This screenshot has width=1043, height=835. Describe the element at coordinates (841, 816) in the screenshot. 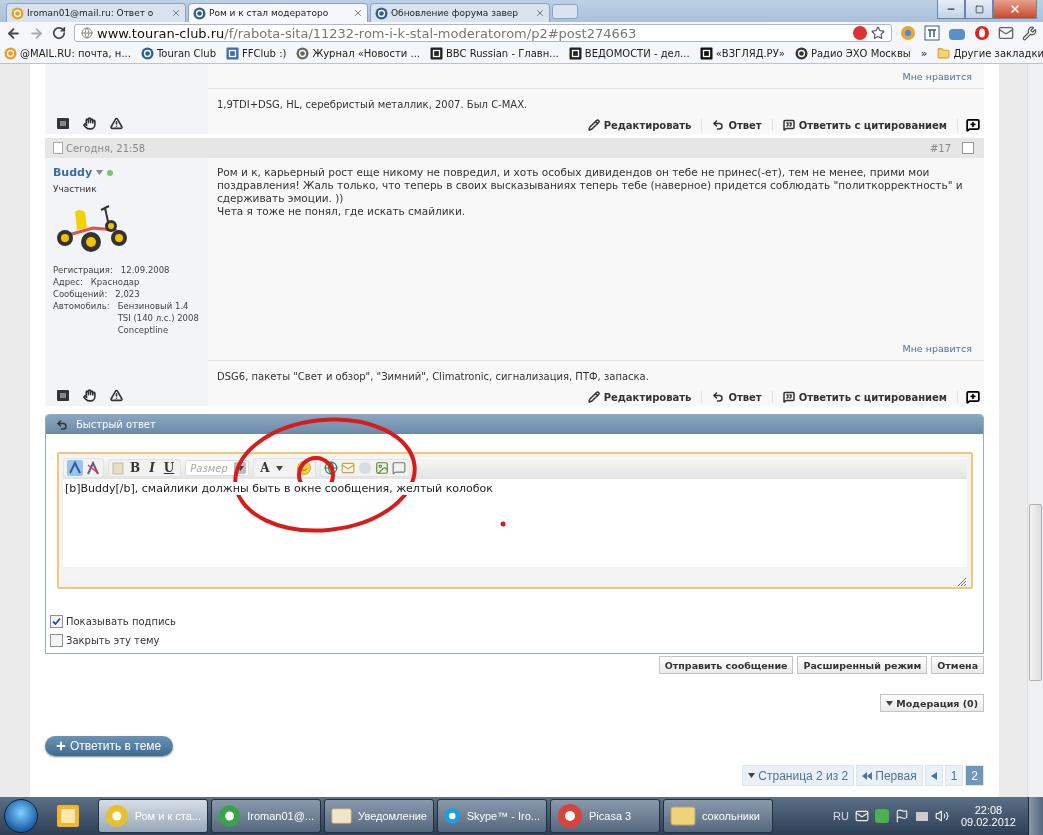

I see `language-indicator: RU` at that location.